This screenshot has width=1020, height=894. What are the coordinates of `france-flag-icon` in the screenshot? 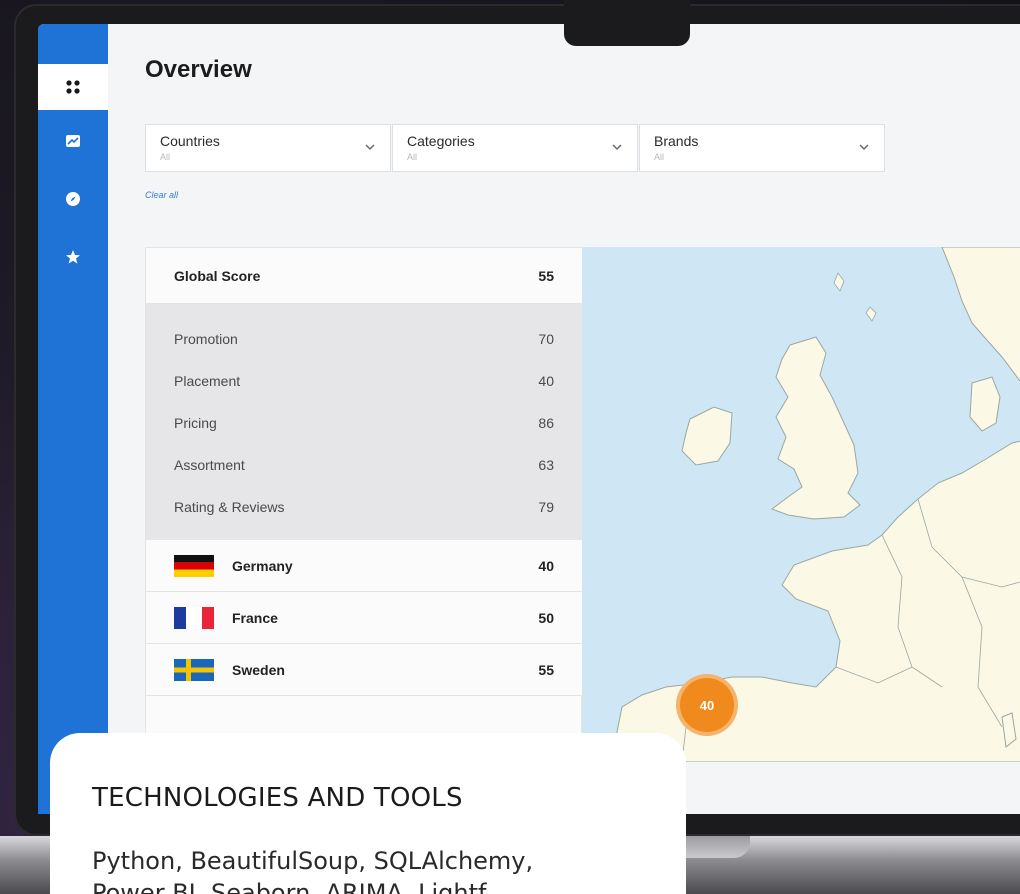 It's located at (194, 617).